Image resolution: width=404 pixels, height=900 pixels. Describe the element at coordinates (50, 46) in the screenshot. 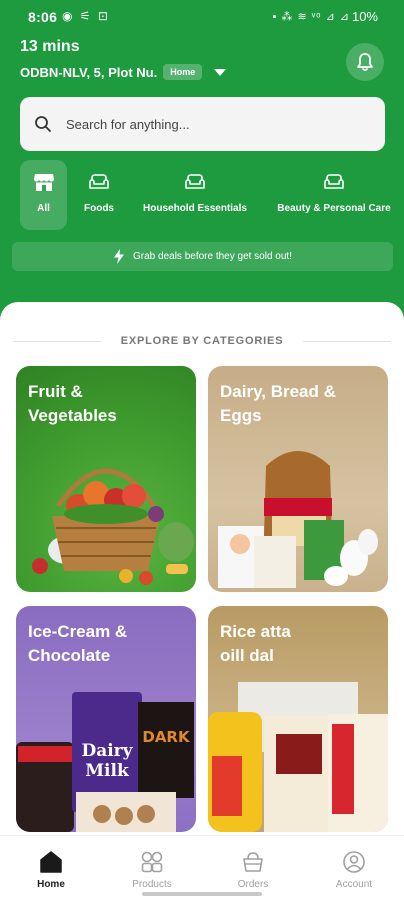

I see `delivery-time: 13 mins` at that location.